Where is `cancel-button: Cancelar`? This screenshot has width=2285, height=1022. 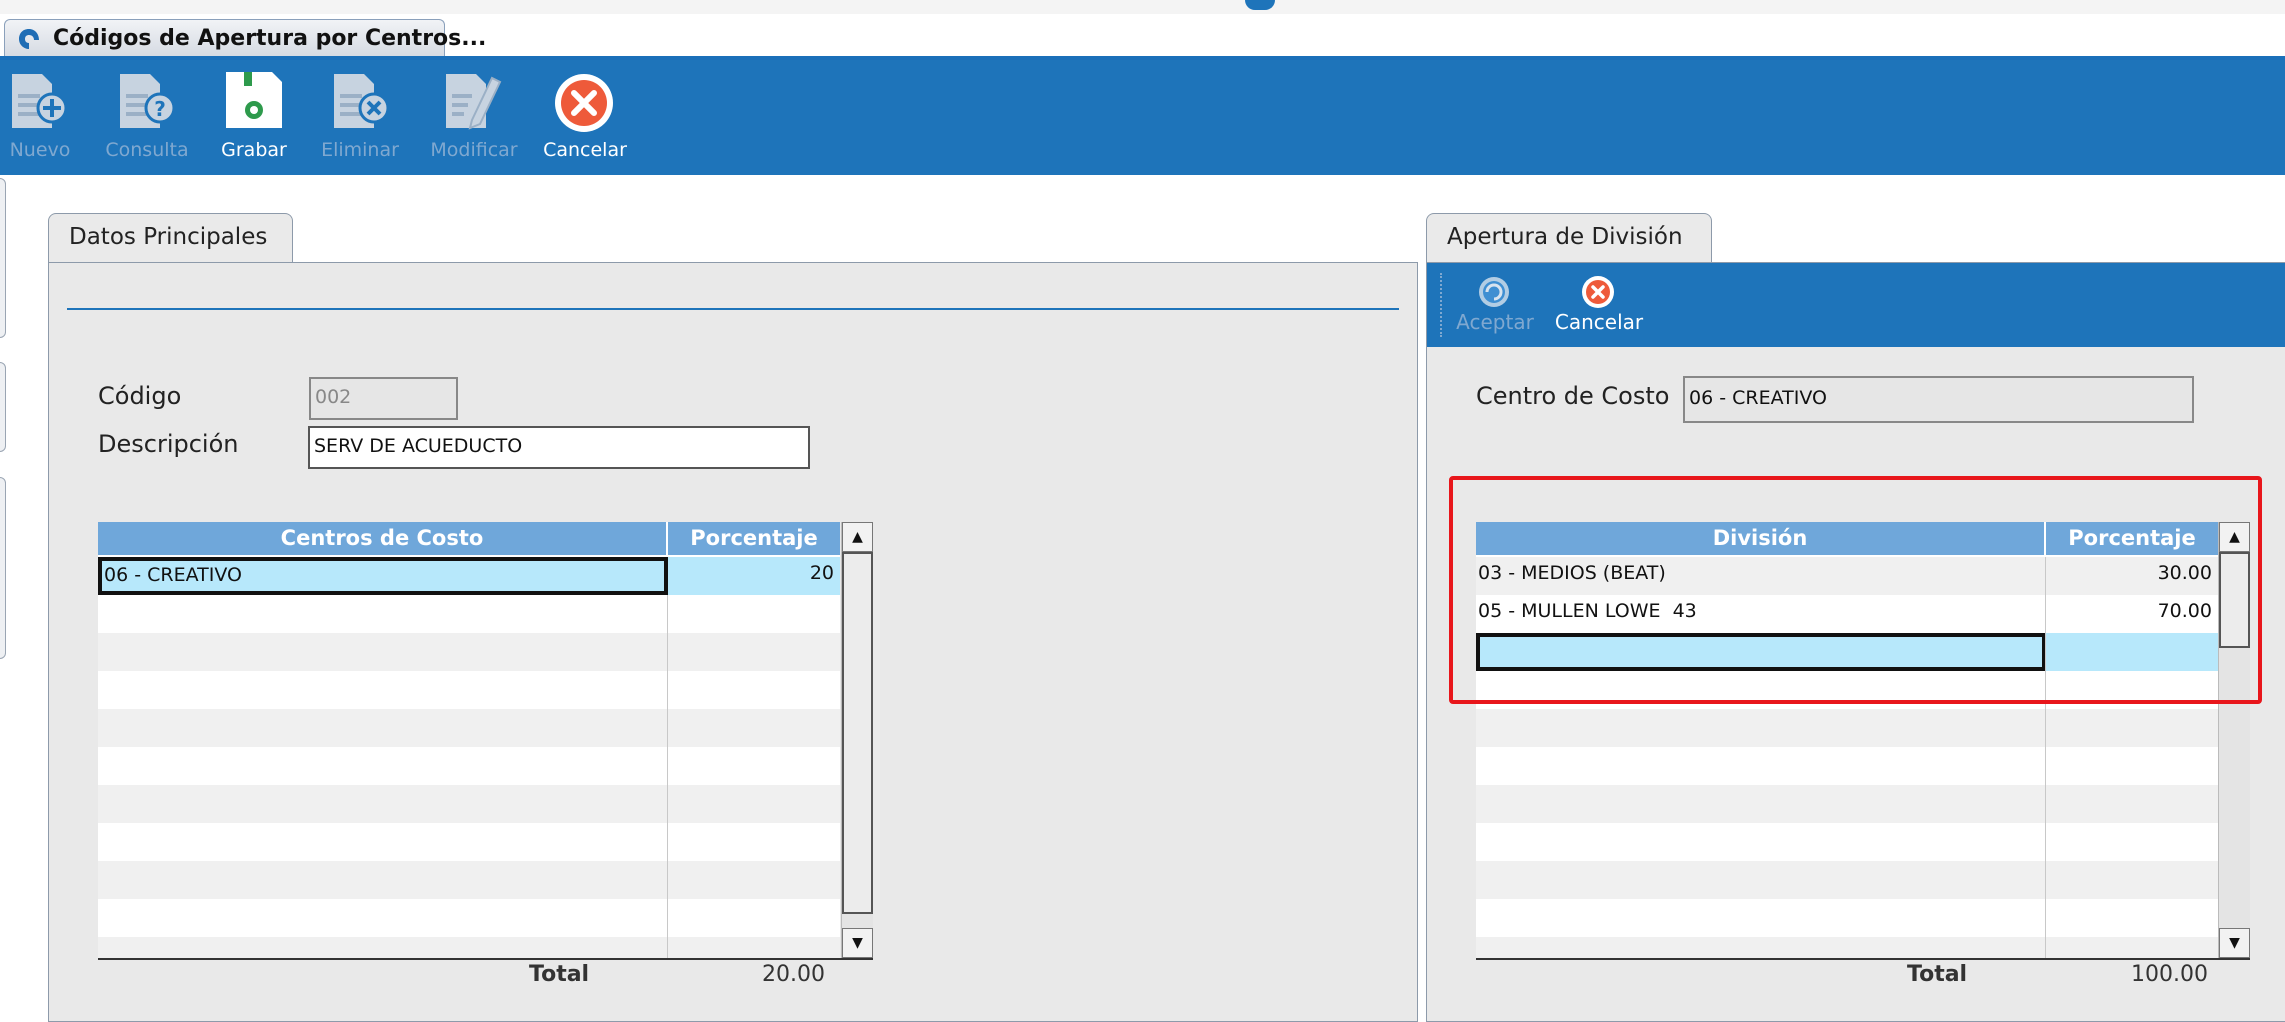 cancel-button: Cancelar is located at coordinates (585, 117).